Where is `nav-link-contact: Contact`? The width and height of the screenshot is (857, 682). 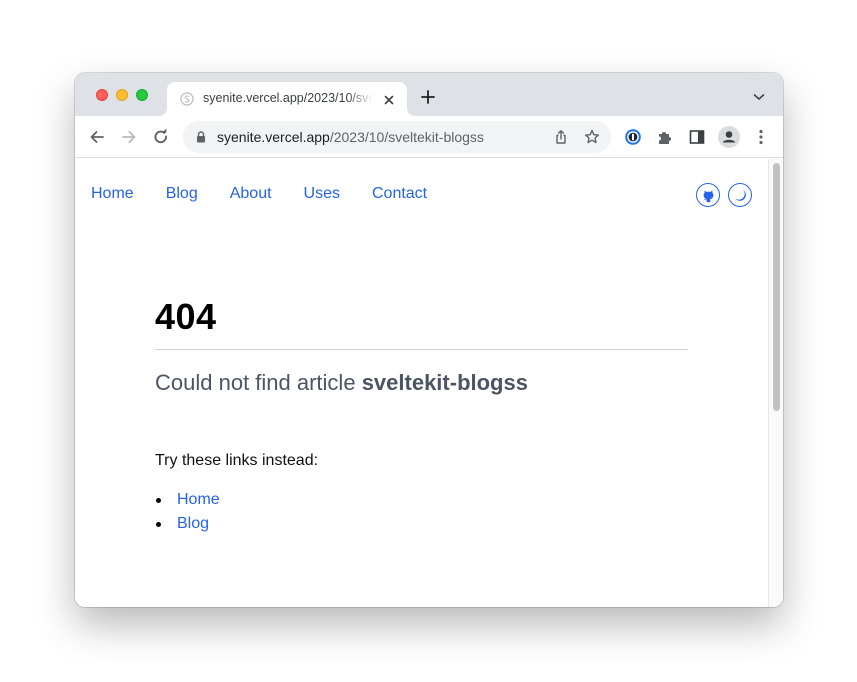
nav-link-contact: Contact is located at coordinates (399, 194).